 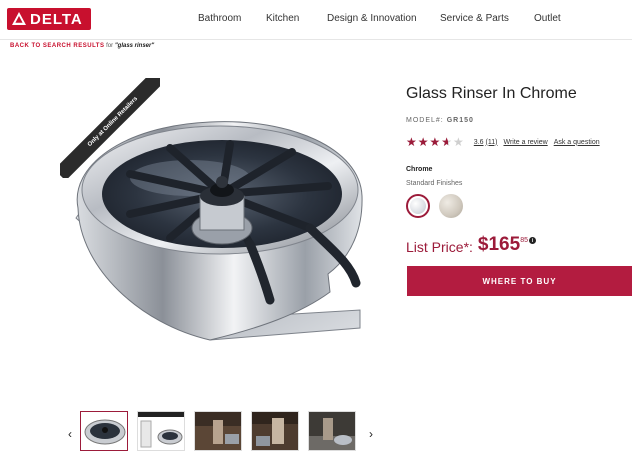 What do you see at coordinates (451, 206) in the screenshot?
I see `swatch-nickel` at bounding box center [451, 206].